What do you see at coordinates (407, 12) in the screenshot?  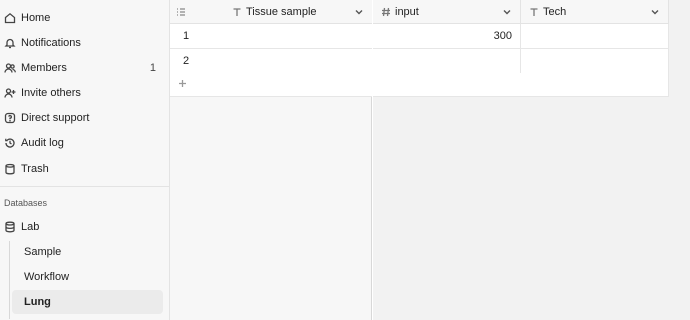 I see `column-label: input` at bounding box center [407, 12].